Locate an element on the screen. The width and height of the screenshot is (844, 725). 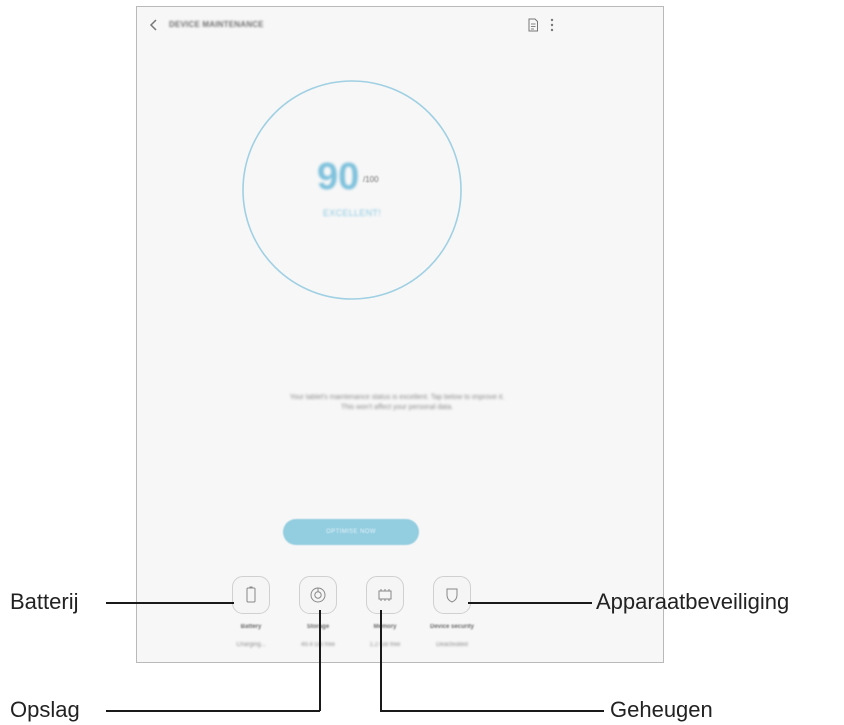
score-max: /100 is located at coordinates (371, 179).